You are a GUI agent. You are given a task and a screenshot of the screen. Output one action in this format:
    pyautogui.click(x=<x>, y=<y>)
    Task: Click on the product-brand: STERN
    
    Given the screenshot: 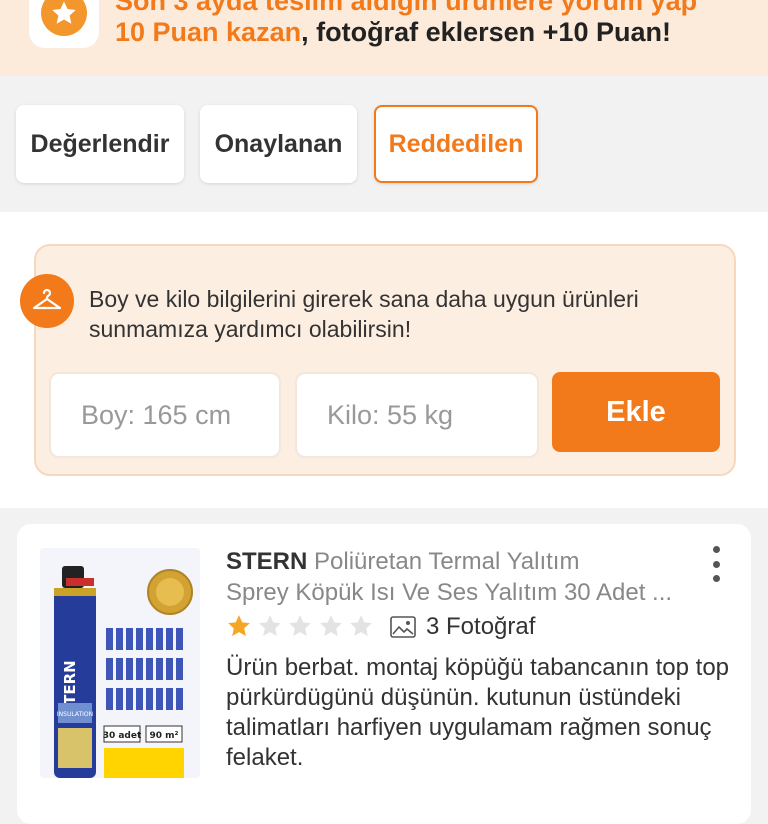 What is the action you would take?
    pyautogui.click(x=267, y=561)
    